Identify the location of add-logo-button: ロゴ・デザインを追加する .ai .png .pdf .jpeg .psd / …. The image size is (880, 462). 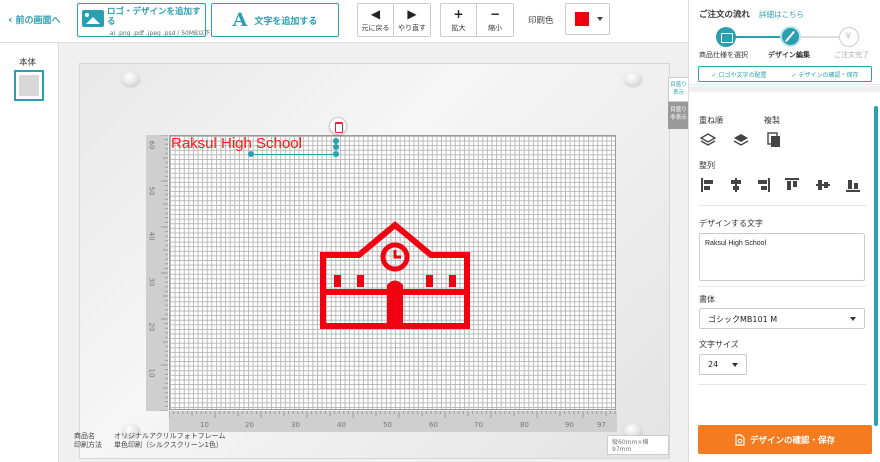
(143, 20).